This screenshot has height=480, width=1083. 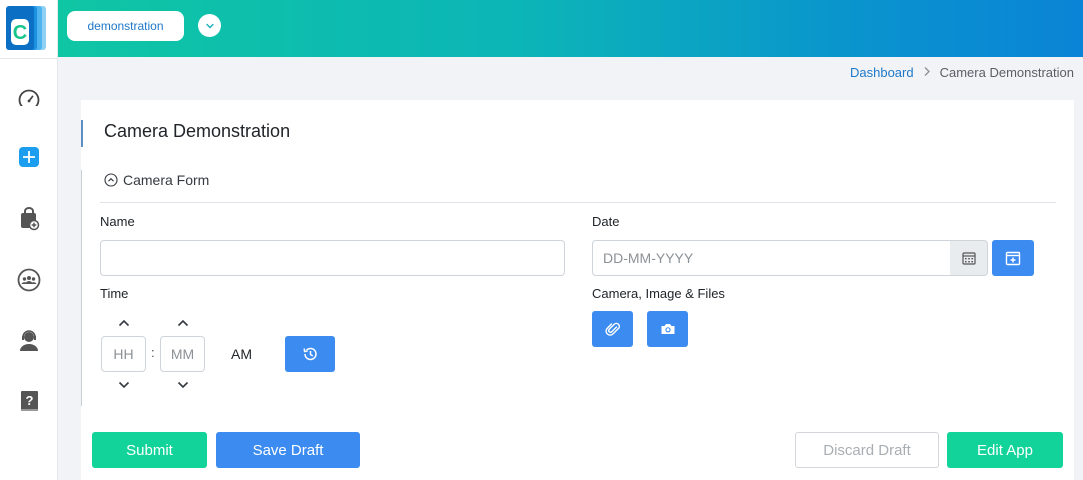 What do you see at coordinates (29, 341) in the screenshot?
I see `headset-user-icon` at bounding box center [29, 341].